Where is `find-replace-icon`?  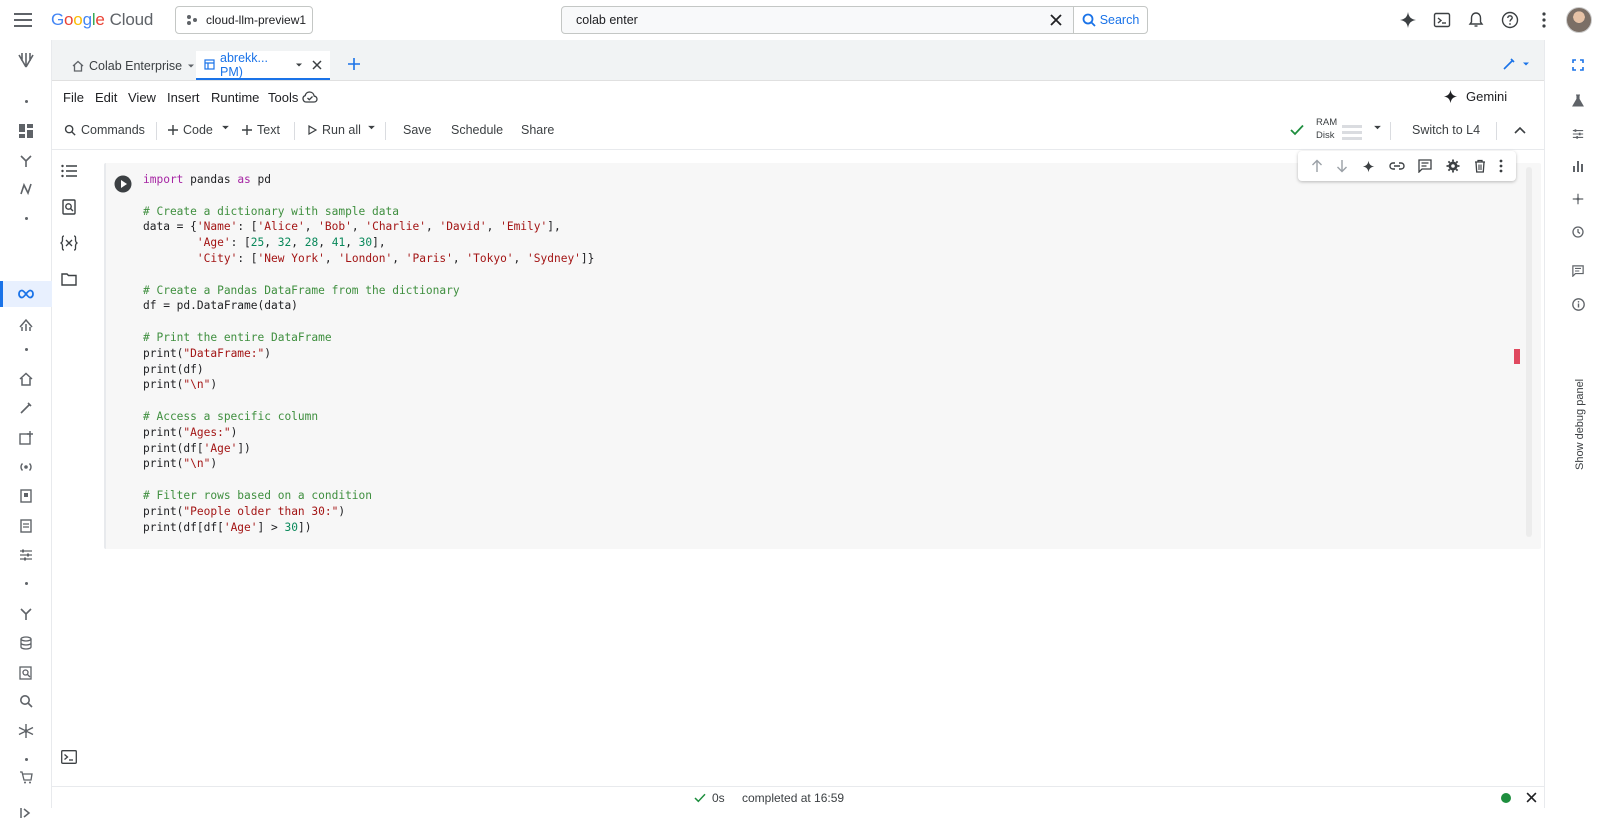 find-replace-icon is located at coordinates (69, 207).